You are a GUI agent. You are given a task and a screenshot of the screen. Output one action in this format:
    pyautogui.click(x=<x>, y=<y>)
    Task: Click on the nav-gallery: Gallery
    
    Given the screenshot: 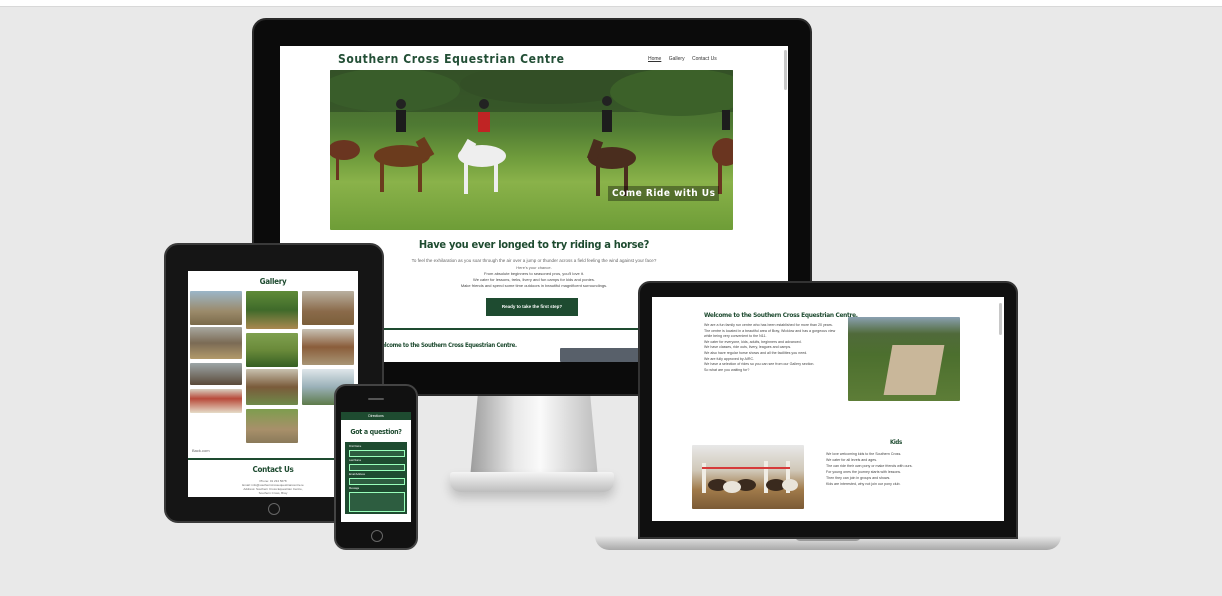 What is the action you would take?
    pyautogui.click(x=677, y=59)
    